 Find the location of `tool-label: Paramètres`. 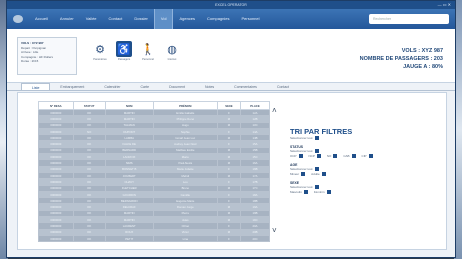

tool-label: Paramètres is located at coordinates (100, 59).